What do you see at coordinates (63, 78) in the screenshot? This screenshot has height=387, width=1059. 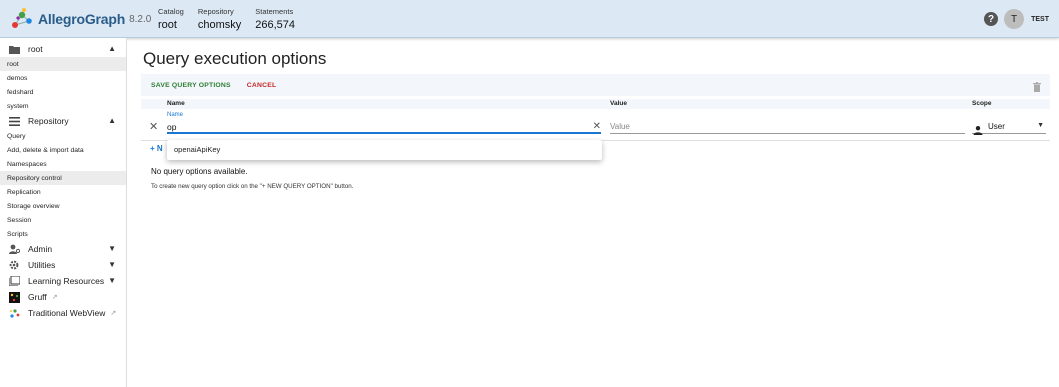 I see `sidebar-item-catalog-demos: demos` at bounding box center [63, 78].